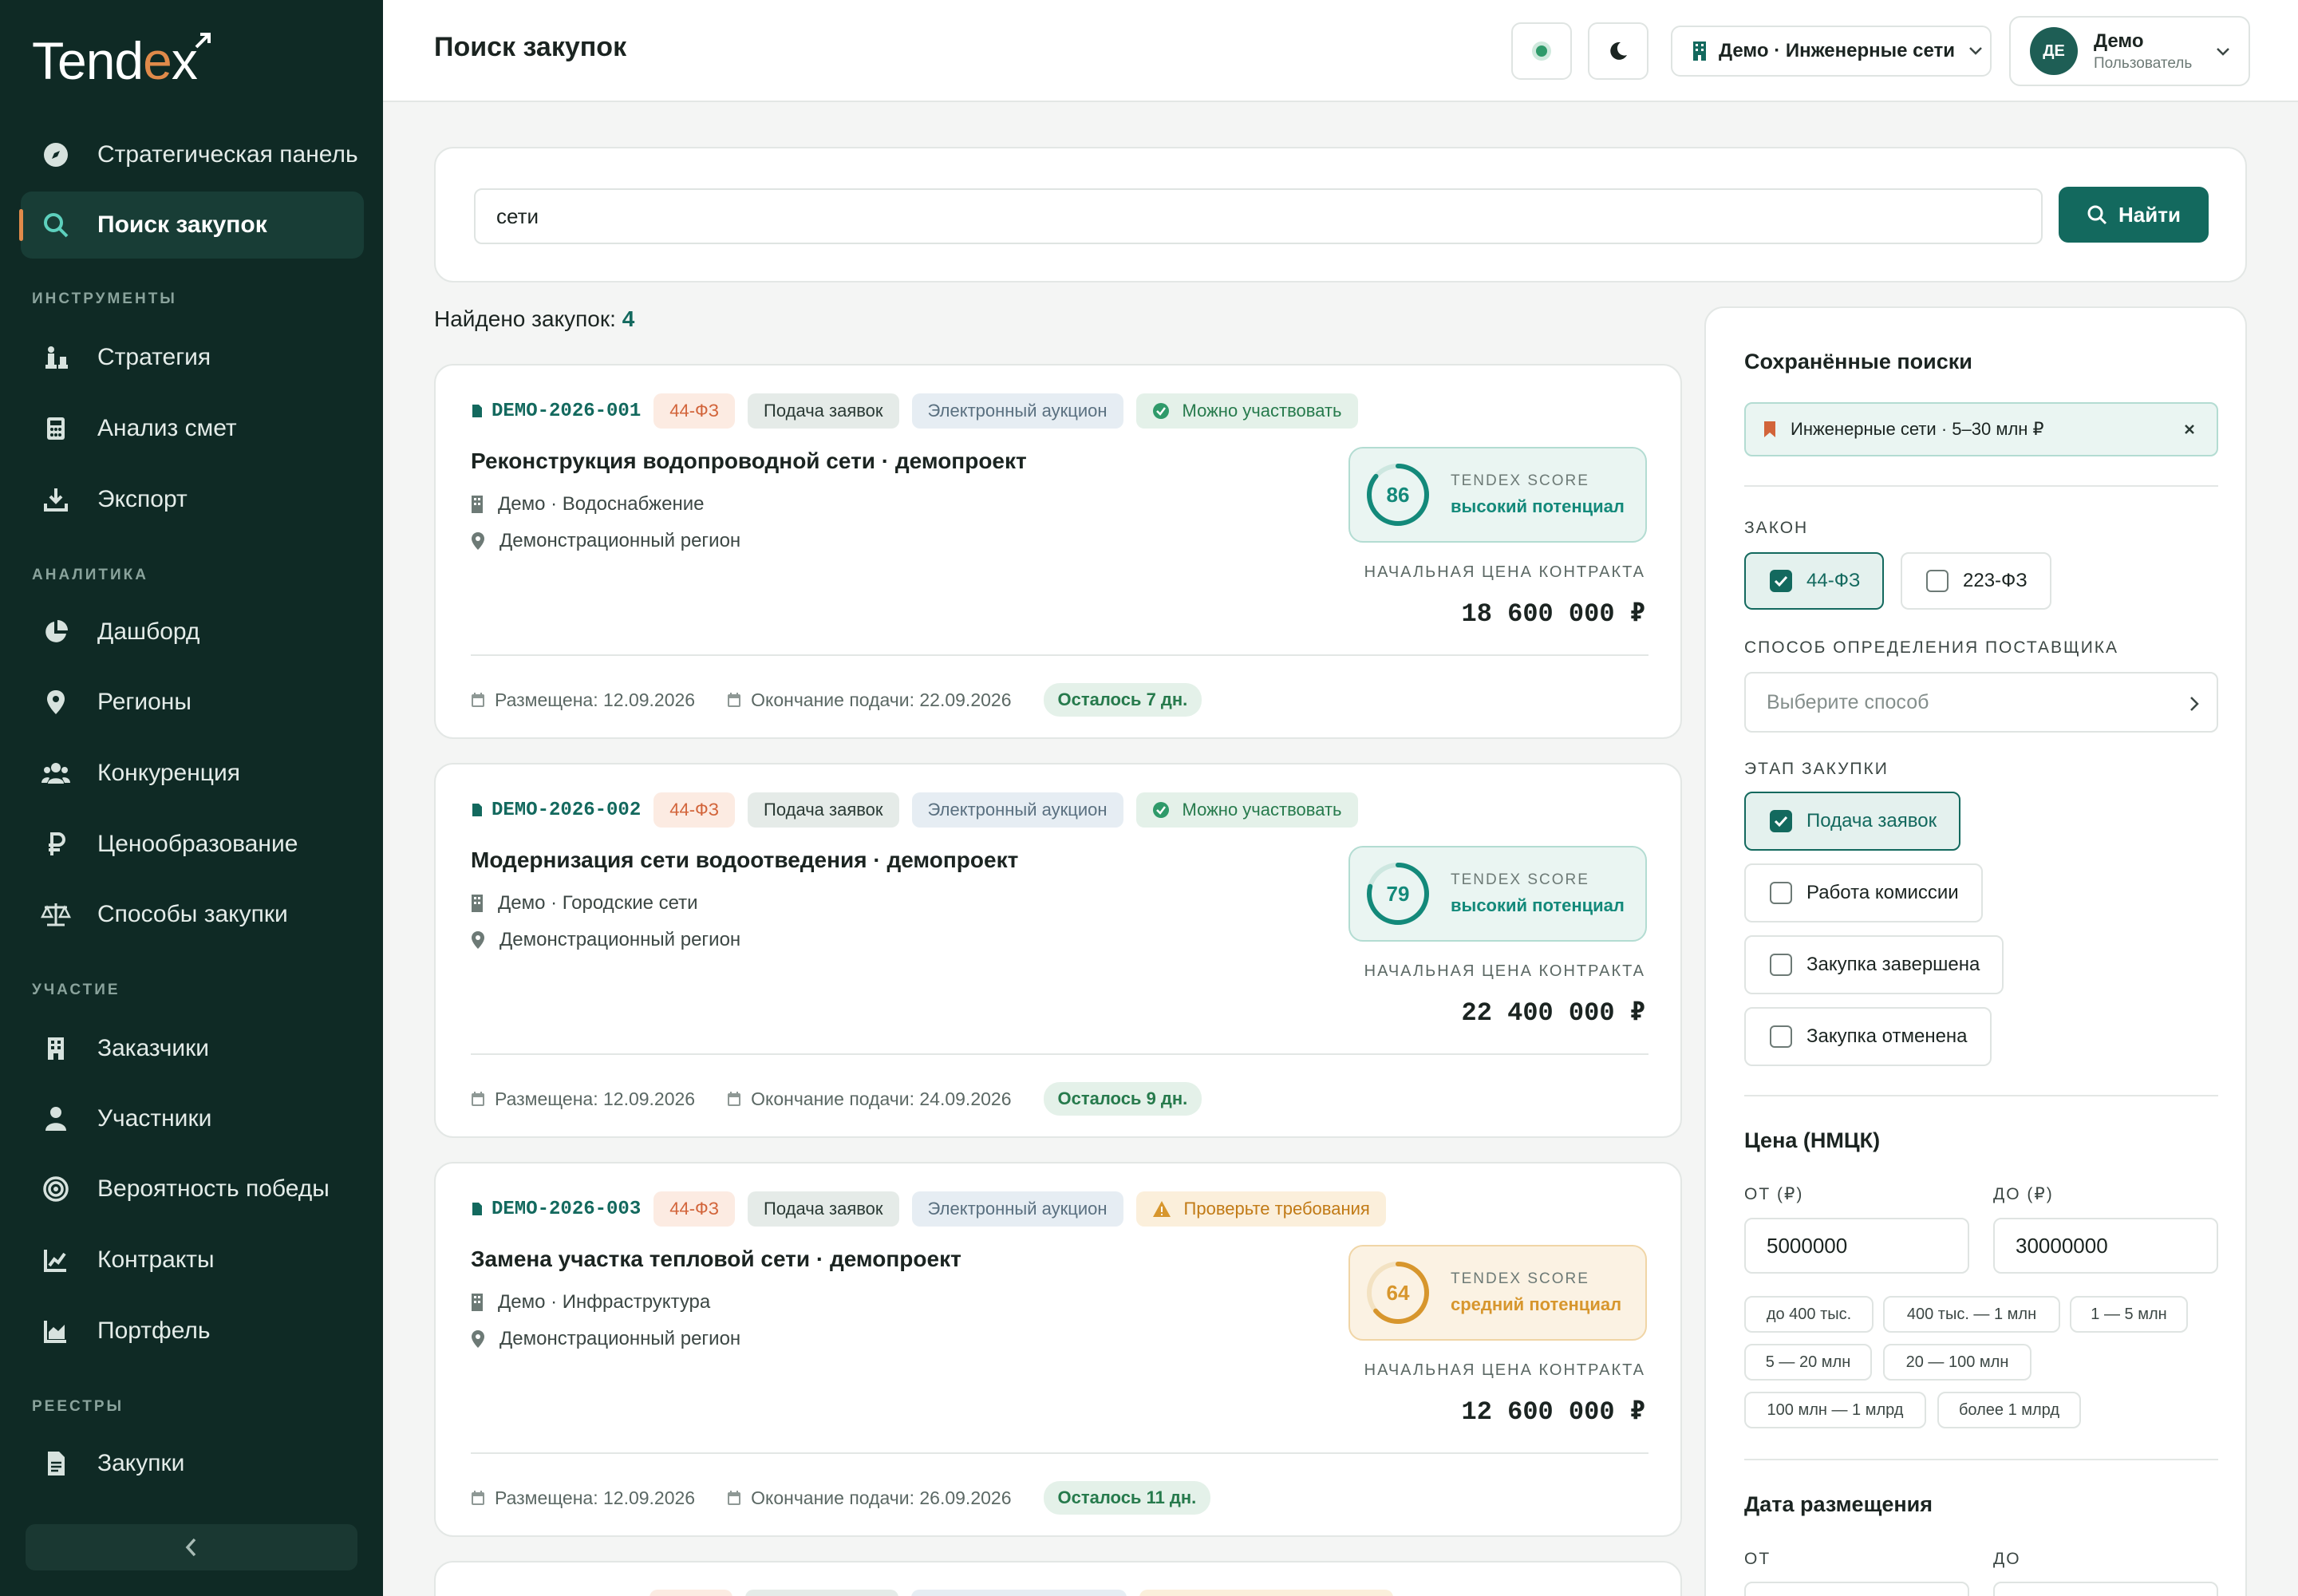  What do you see at coordinates (193, 499) in the screenshot?
I see `nav-item-export: Экспорт` at bounding box center [193, 499].